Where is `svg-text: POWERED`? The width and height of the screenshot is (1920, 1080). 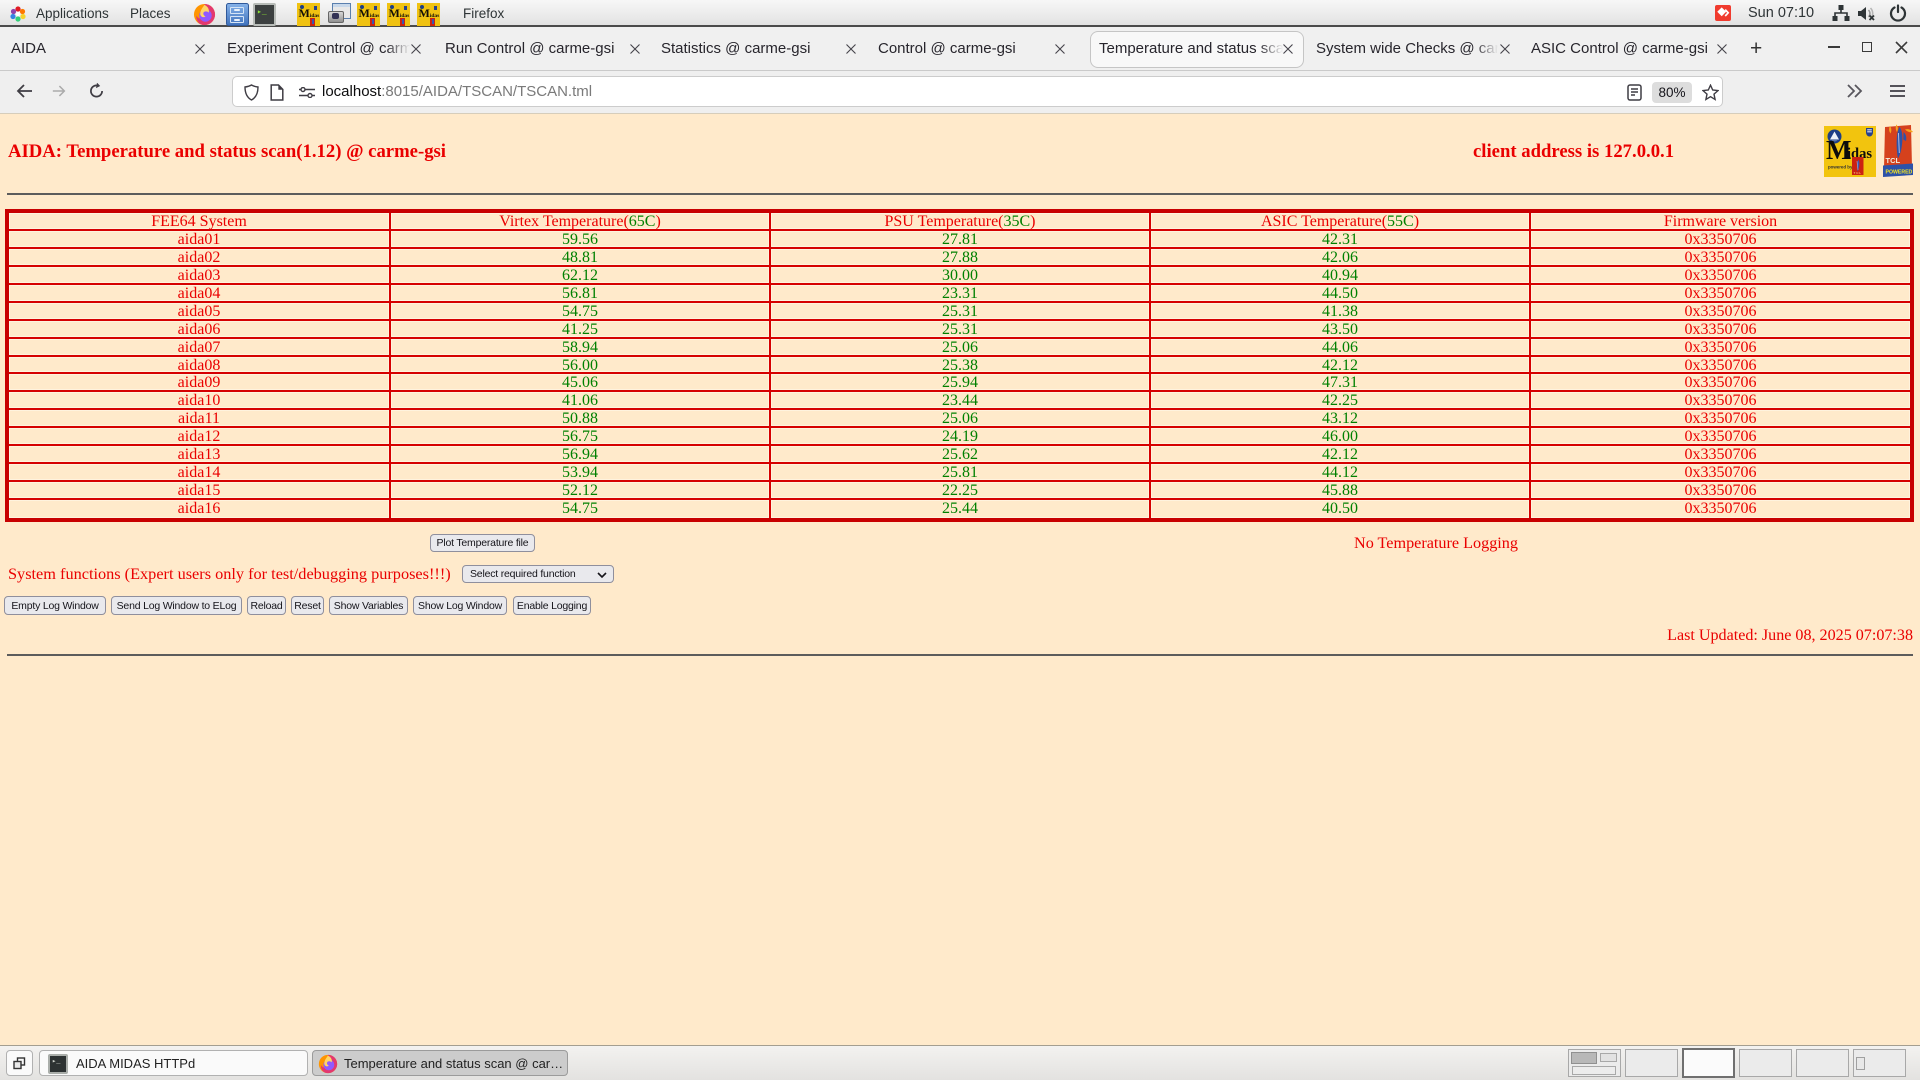
svg-text: POWERED is located at coordinates (1899, 173).